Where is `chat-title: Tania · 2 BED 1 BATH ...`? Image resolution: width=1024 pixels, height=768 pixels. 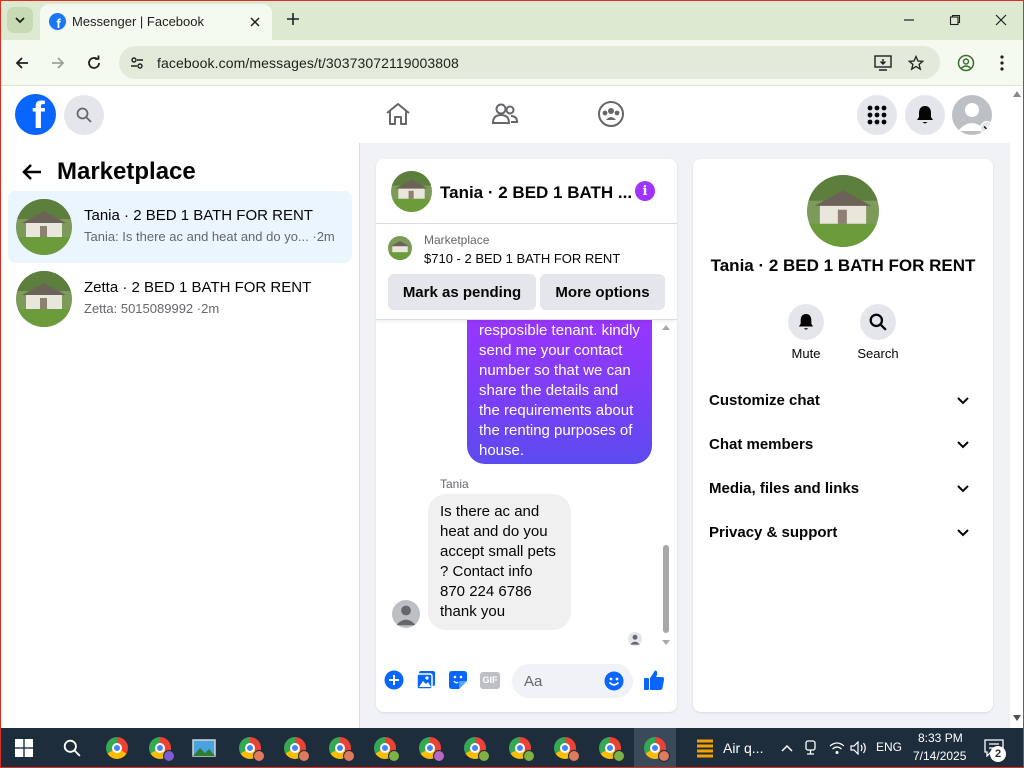
chat-title: Tania · 2 BED 1 BATH ... is located at coordinates (536, 193).